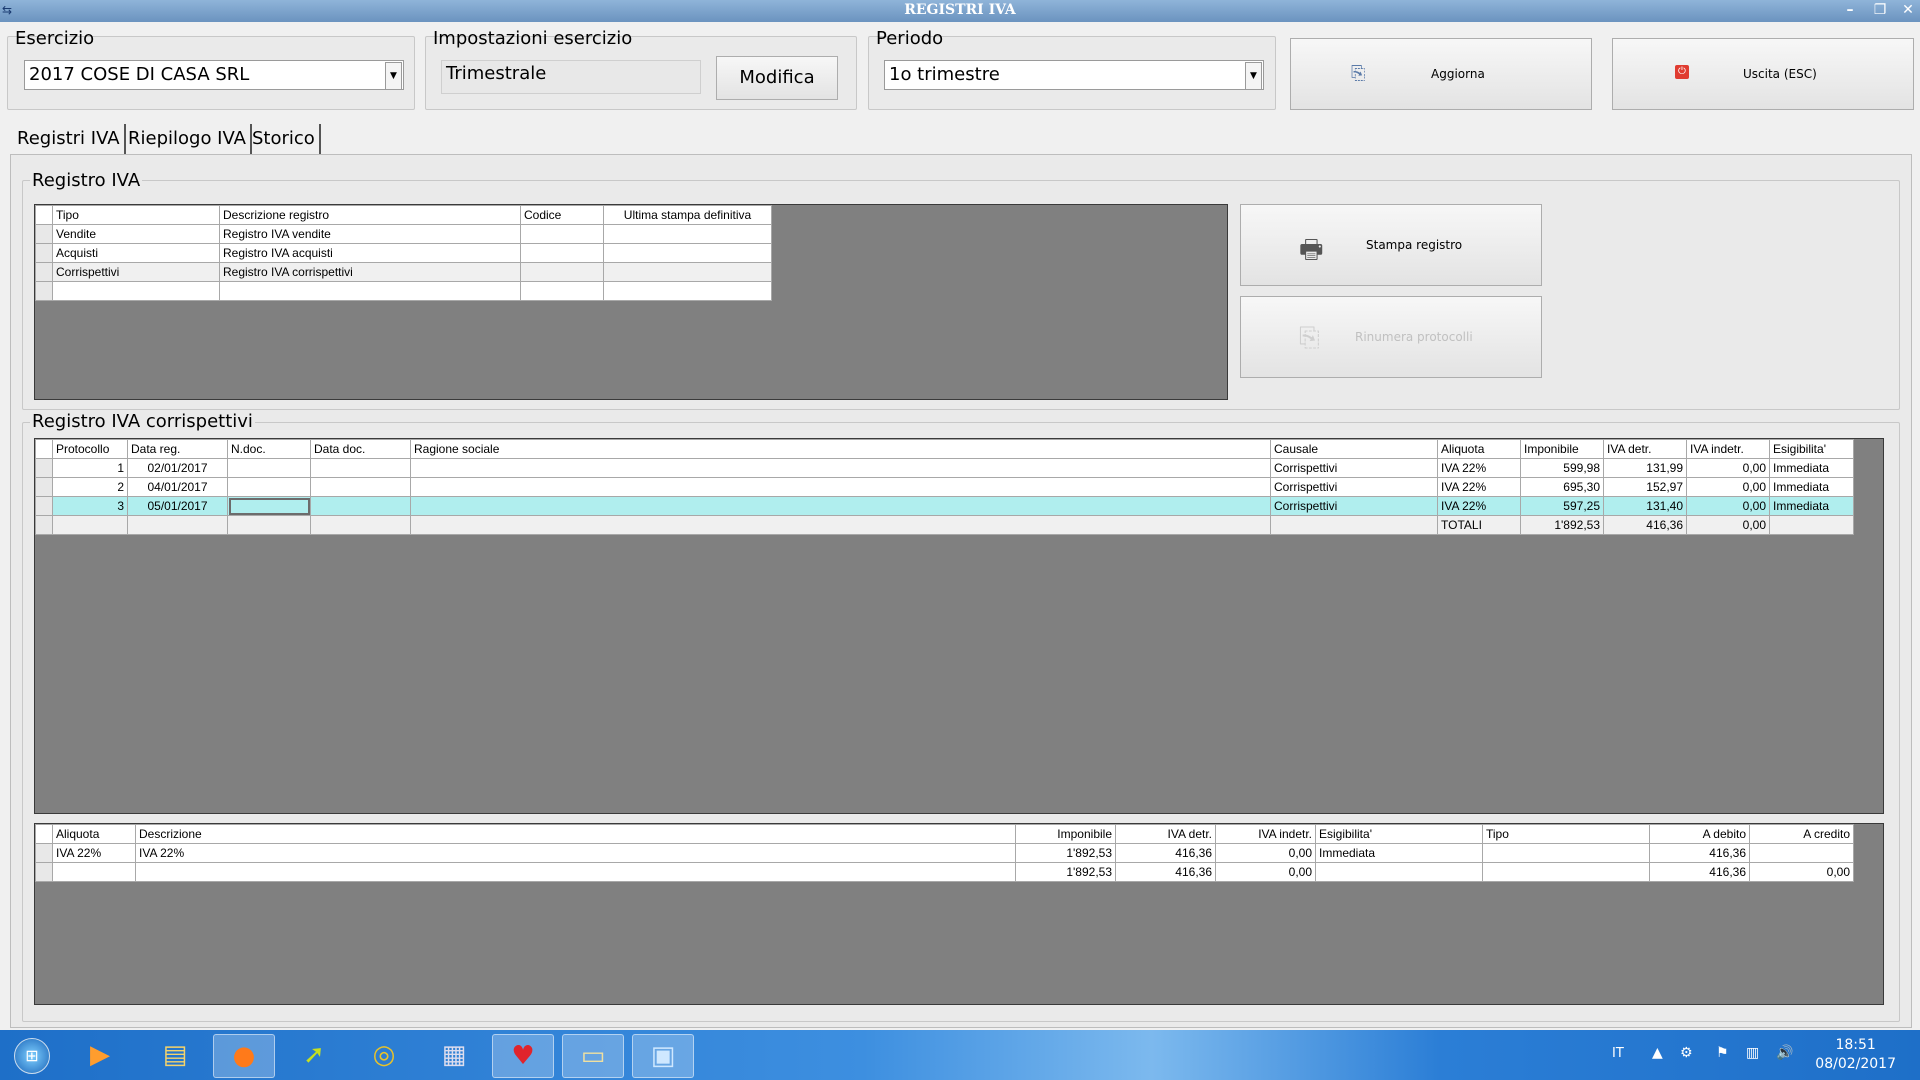  Describe the element at coordinates (136, 253) in the screenshot. I see `cell-tipo: Acquisti` at that location.